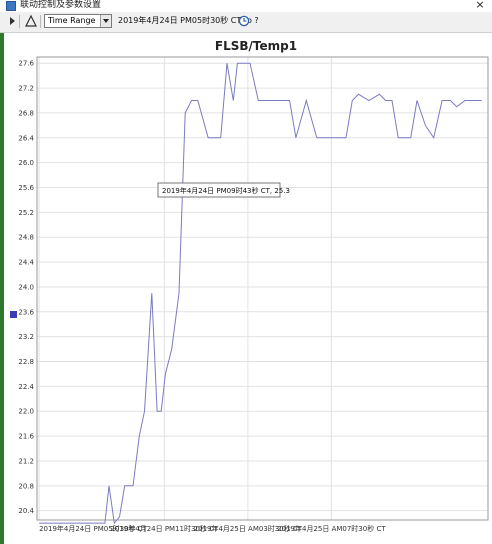 The height and width of the screenshot is (544, 492). I want to click on y-tick-label: 27.2, so click(26, 89).